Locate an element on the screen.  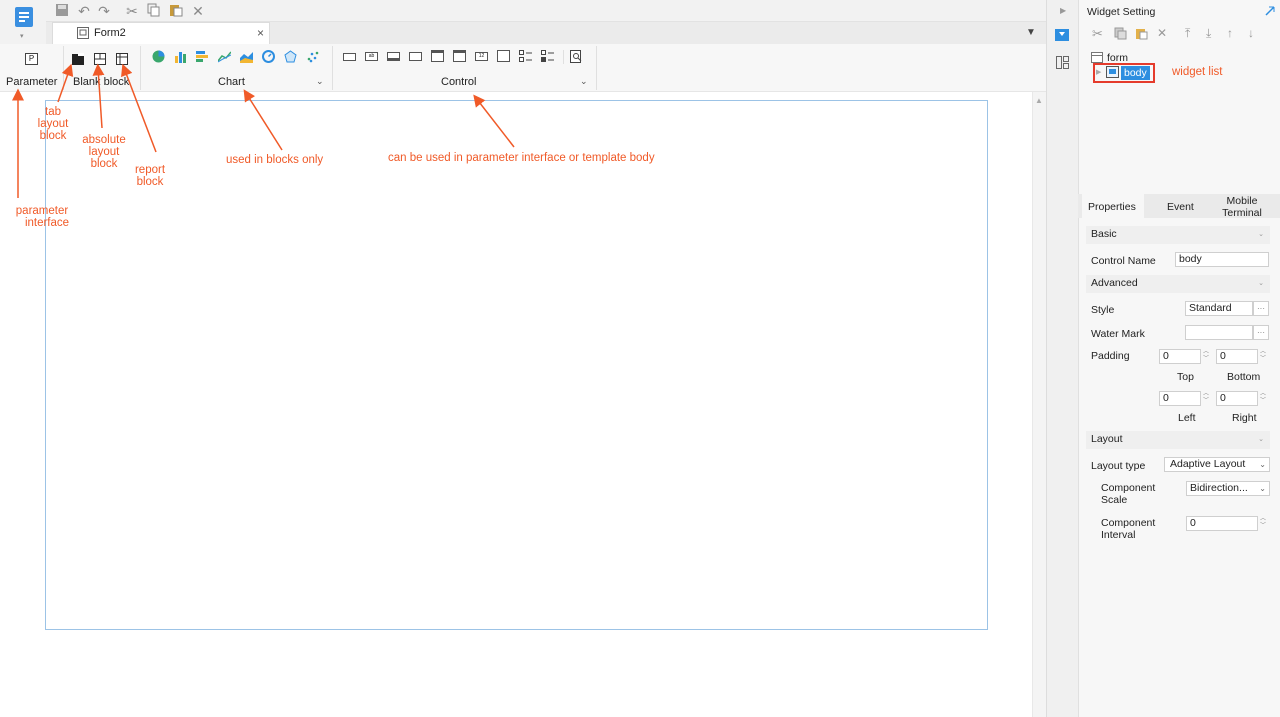
padding-left-caption: Left is located at coordinates (1187, 418).